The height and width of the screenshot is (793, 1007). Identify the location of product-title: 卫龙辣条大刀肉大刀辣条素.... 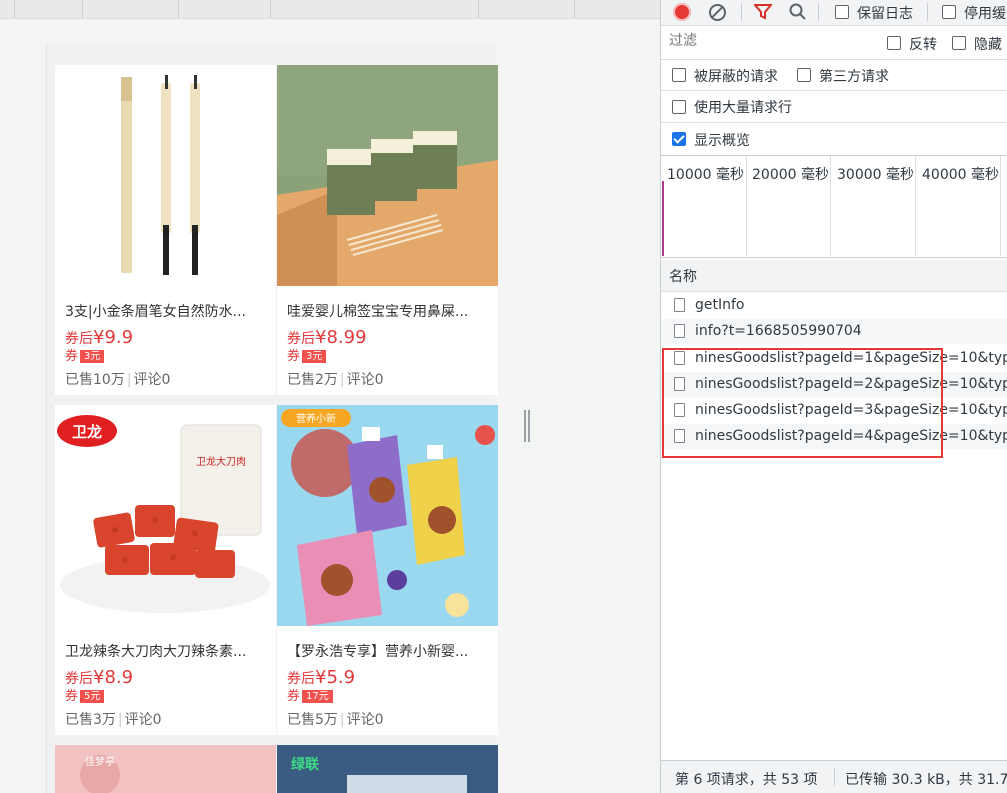
(167, 651).